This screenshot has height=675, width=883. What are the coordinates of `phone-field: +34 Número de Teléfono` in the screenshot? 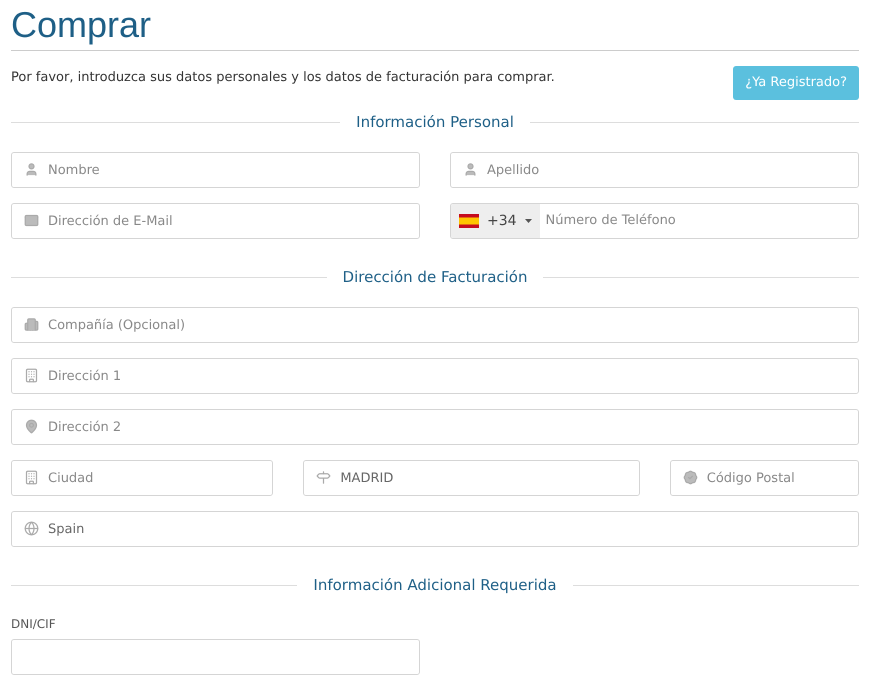 It's located at (654, 221).